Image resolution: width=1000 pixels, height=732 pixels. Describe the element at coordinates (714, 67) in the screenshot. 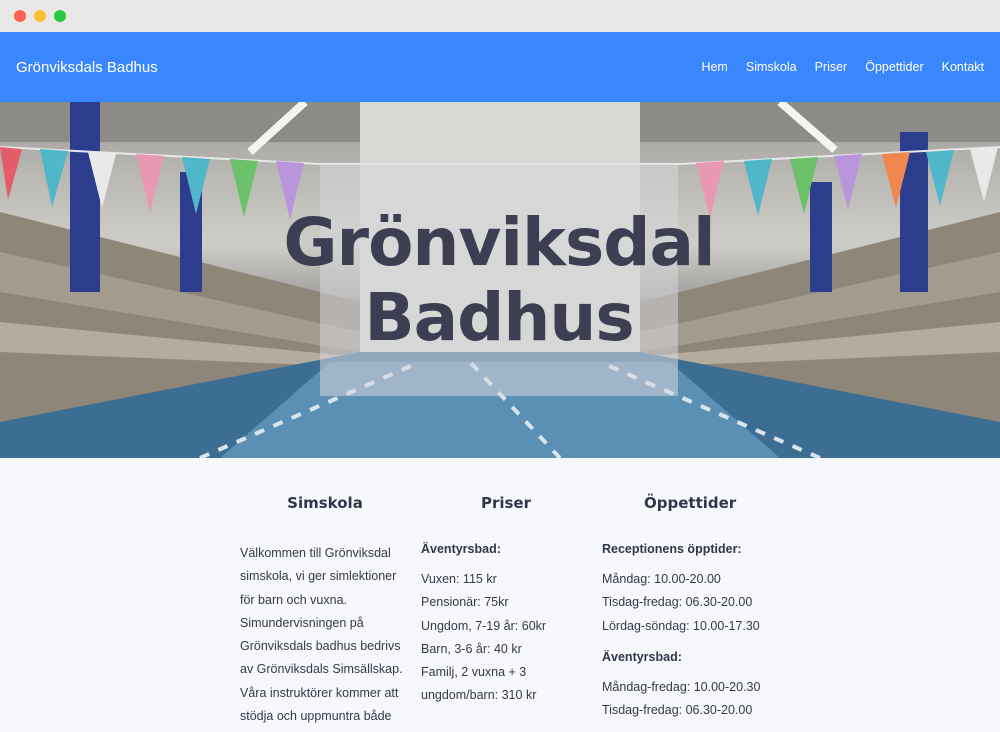

I see `nav-link-hem: Hem` at that location.